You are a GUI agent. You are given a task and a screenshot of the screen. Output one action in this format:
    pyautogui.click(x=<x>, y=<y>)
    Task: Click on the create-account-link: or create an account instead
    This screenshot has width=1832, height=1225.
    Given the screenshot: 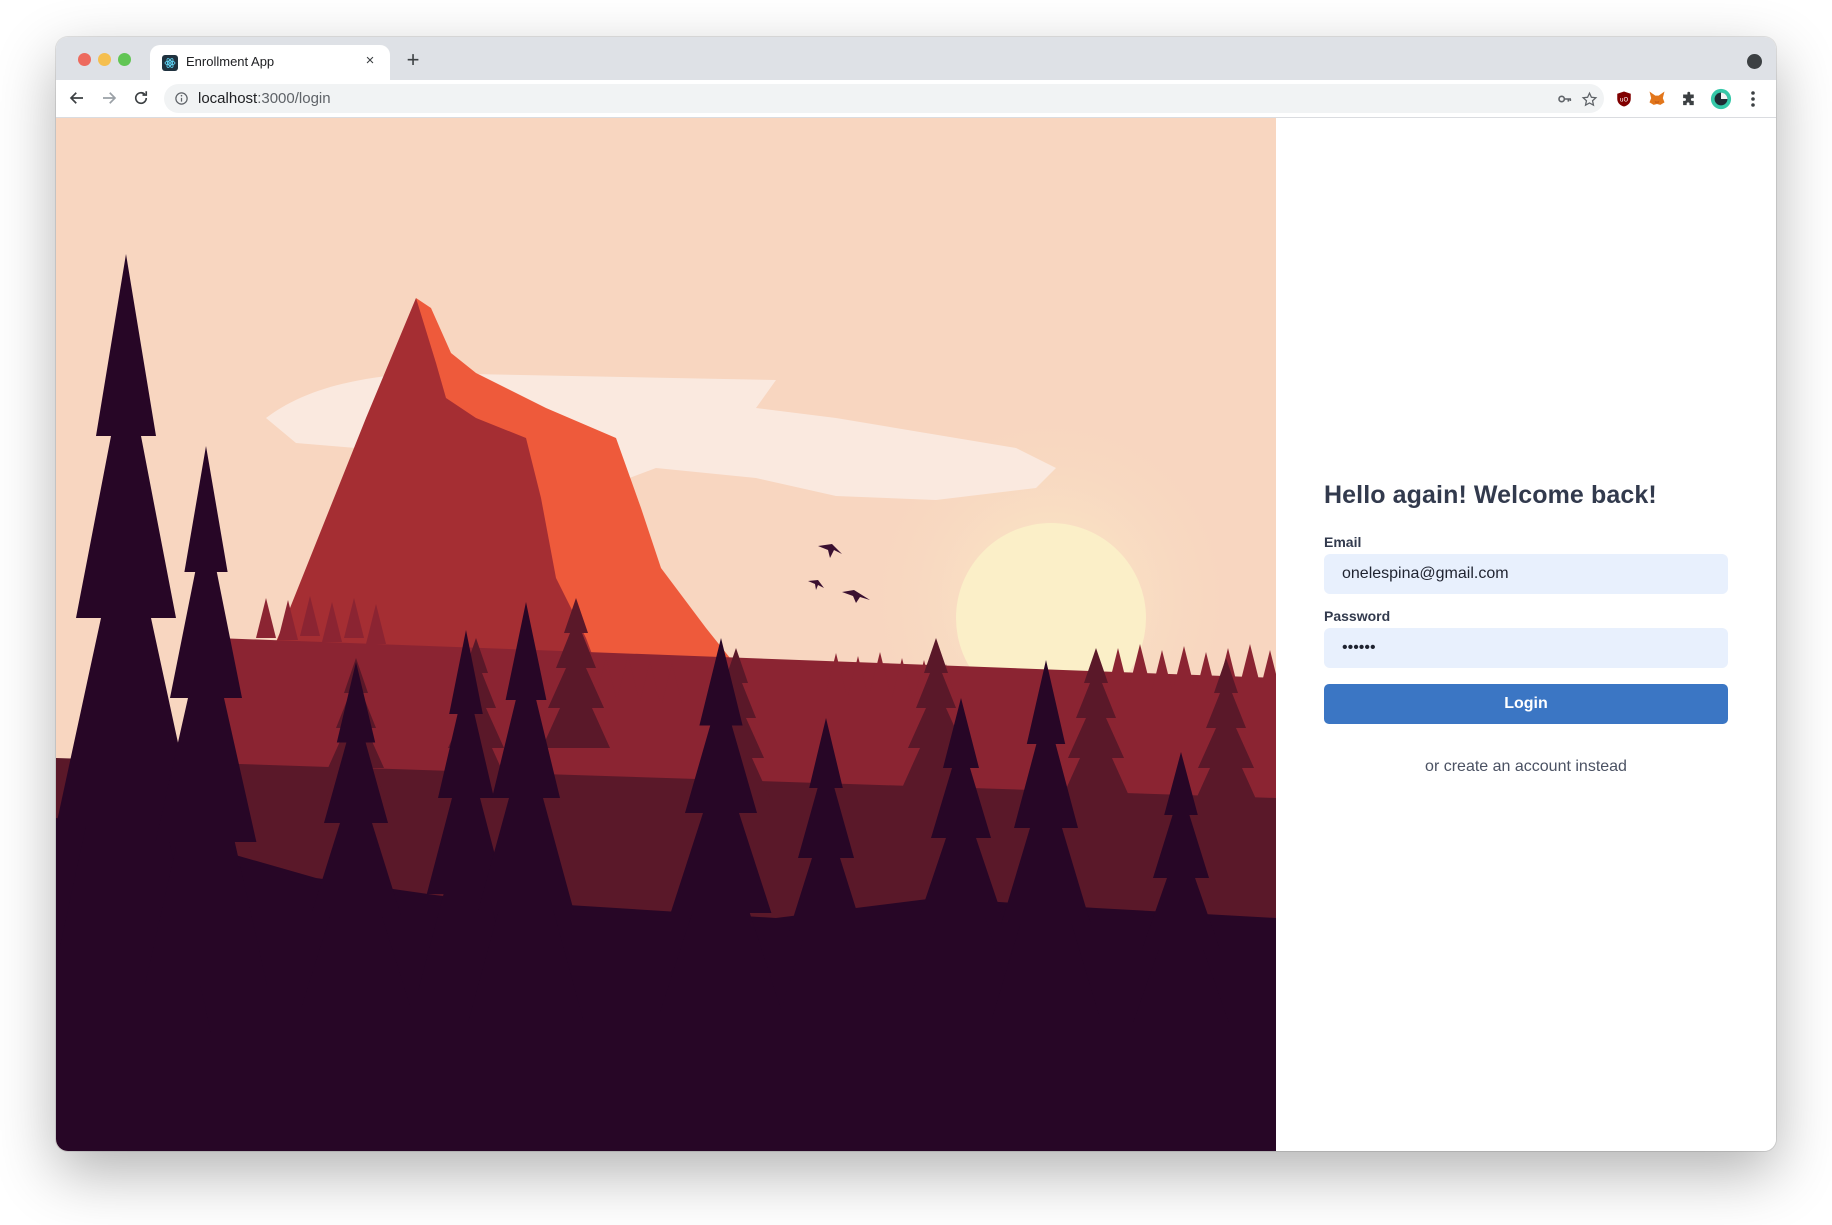 What is the action you would take?
    pyautogui.click(x=1526, y=767)
    